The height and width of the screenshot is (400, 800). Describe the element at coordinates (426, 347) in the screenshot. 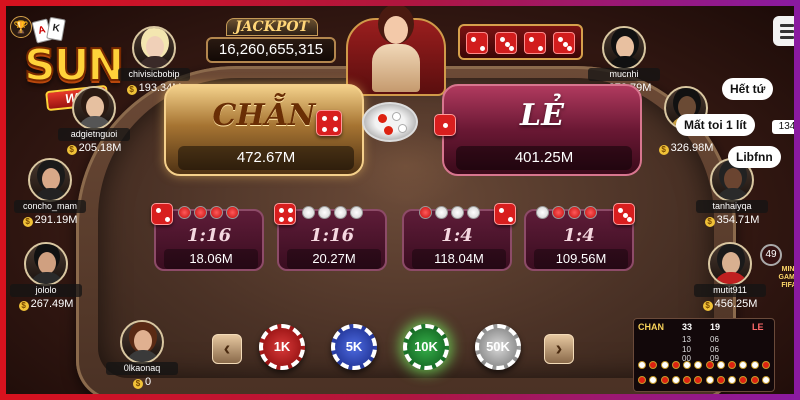

I see `chip-10k: 10K` at that location.